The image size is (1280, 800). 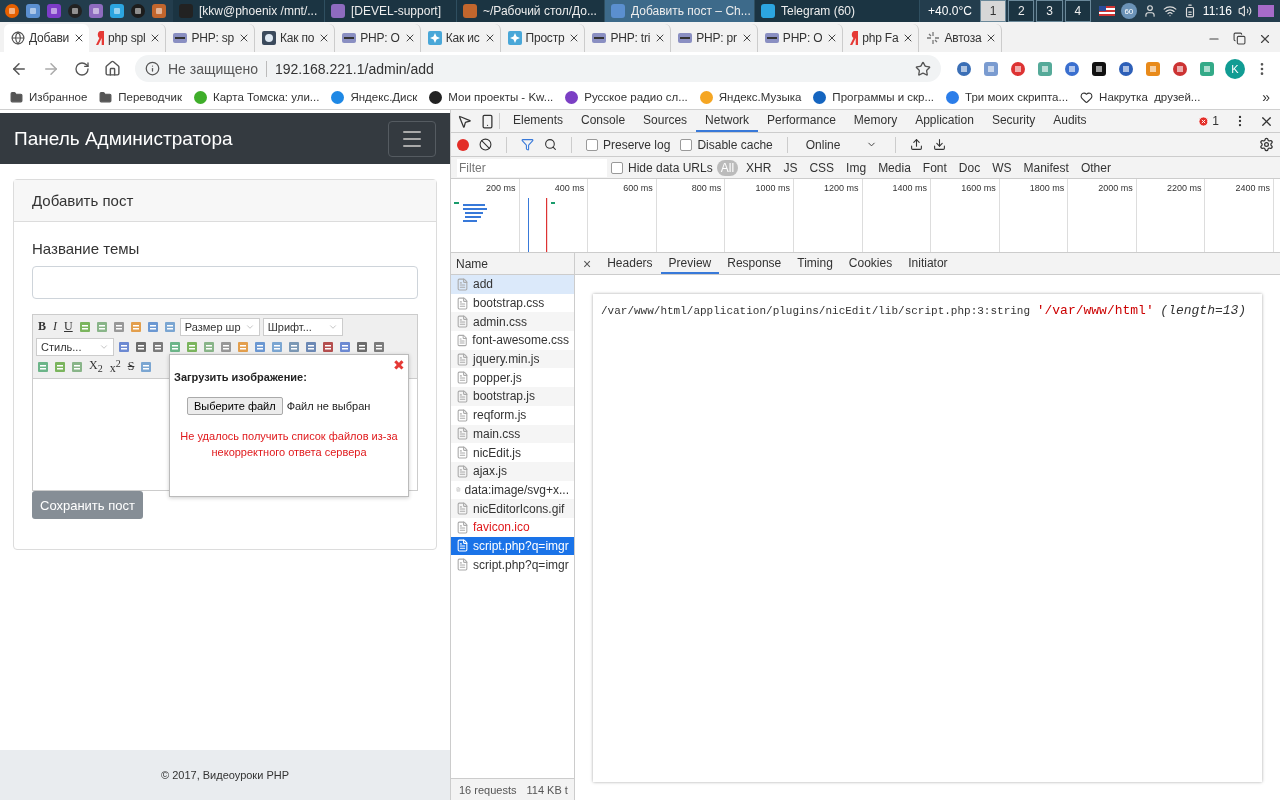 What do you see at coordinates (750, 97) in the screenshot?
I see `bookmark-link: Яндекс.Музыка` at bounding box center [750, 97].